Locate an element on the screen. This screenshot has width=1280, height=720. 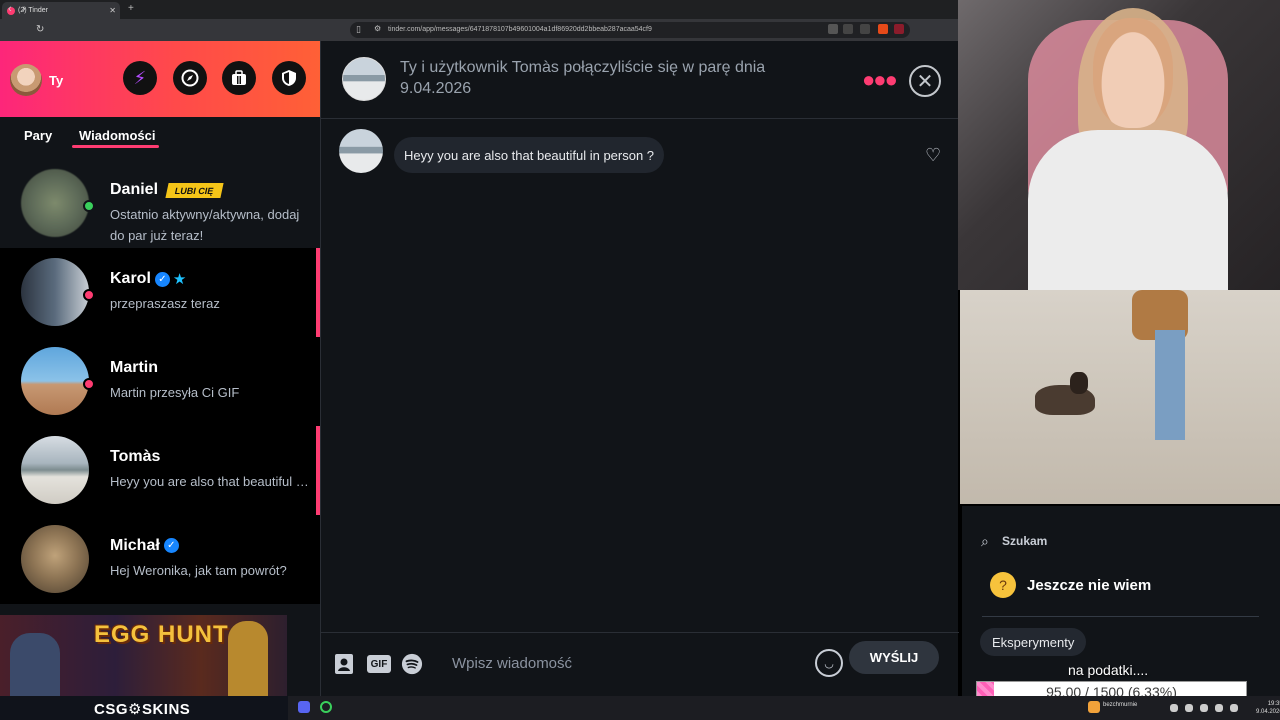
sender-avatar is located at coordinates (361, 151).